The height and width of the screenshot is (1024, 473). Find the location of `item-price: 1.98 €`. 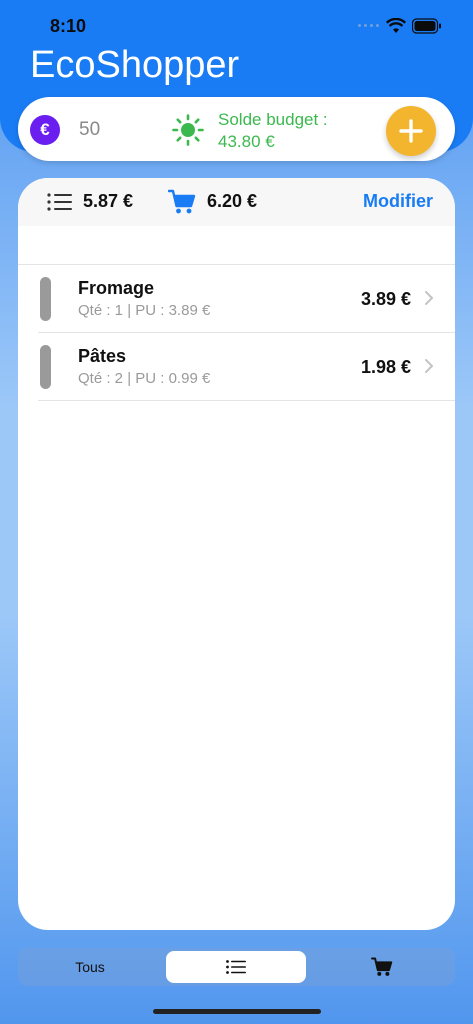

item-price: 1.98 € is located at coordinates (385, 367).